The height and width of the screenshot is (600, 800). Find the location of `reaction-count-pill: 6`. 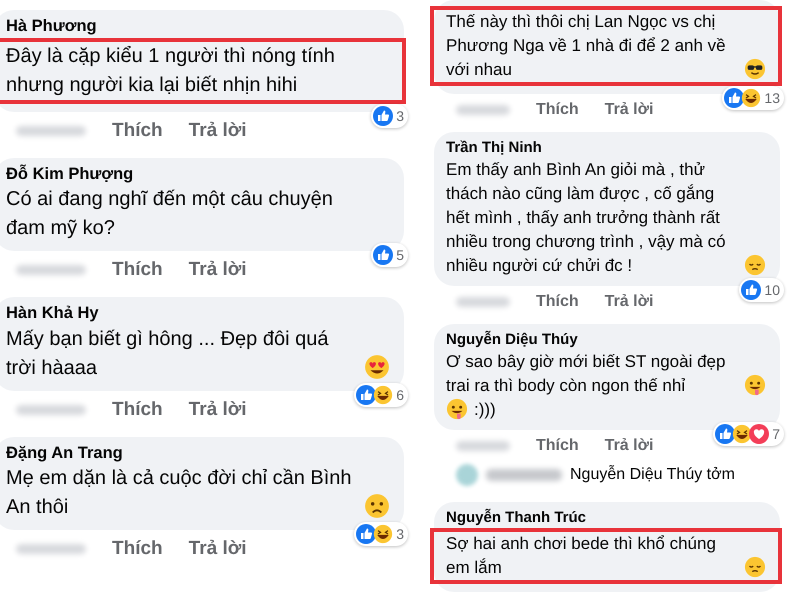

reaction-count-pill: 6 is located at coordinates (381, 394).